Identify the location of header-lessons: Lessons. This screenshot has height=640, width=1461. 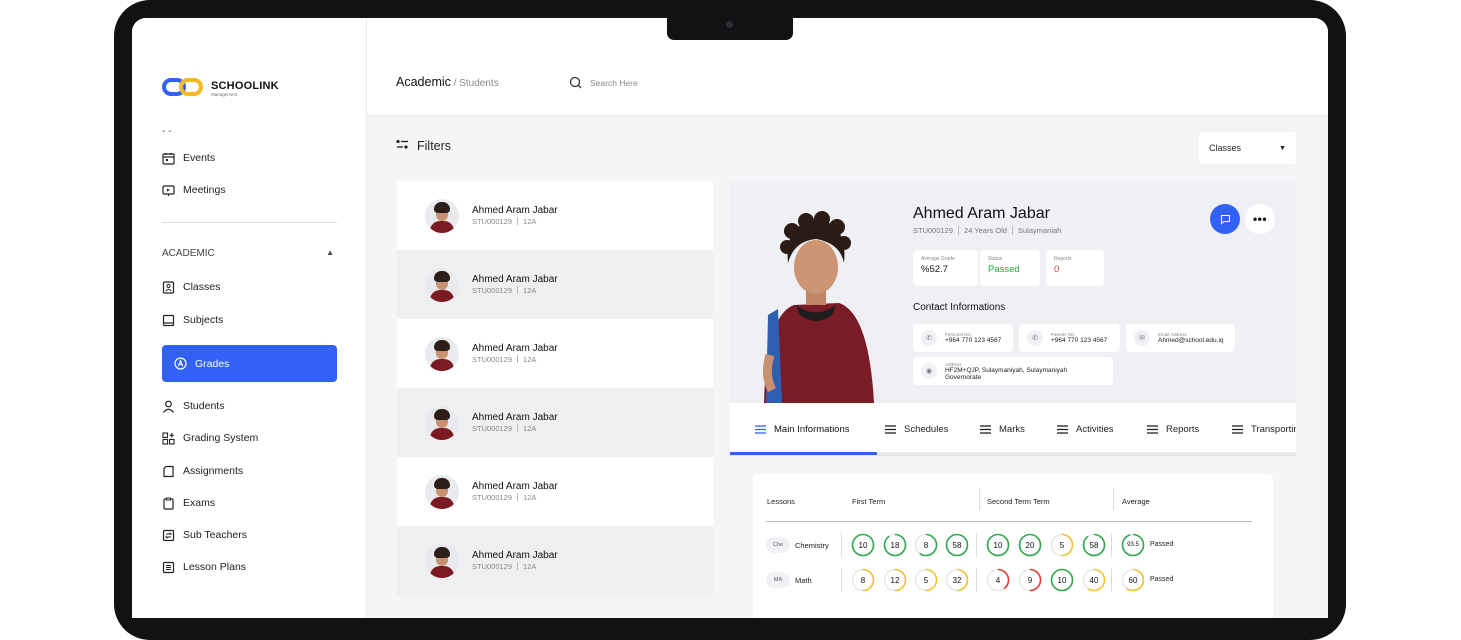
(781, 501).